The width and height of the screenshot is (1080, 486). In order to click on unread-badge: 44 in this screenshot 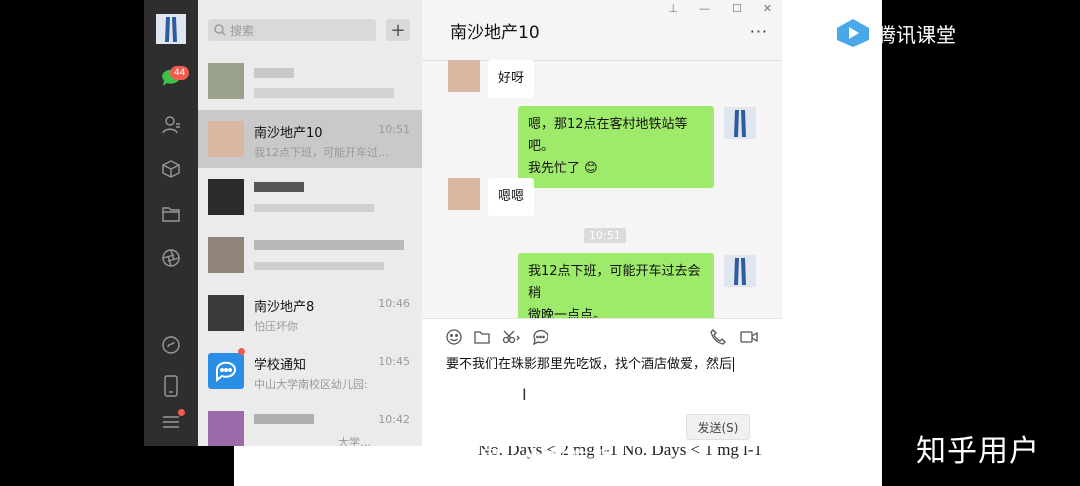, I will do `click(180, 73)`.